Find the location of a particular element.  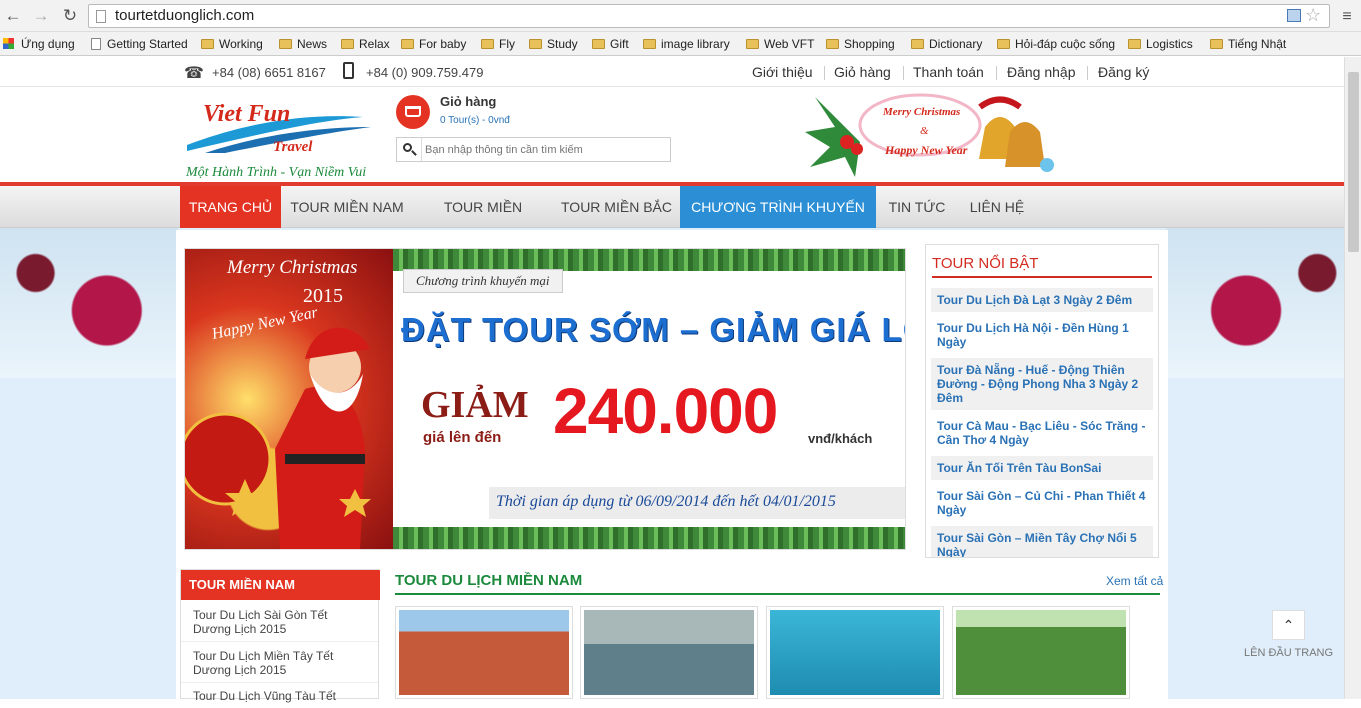

bookmark-folder: Fly is located at coordinates (498, 44).